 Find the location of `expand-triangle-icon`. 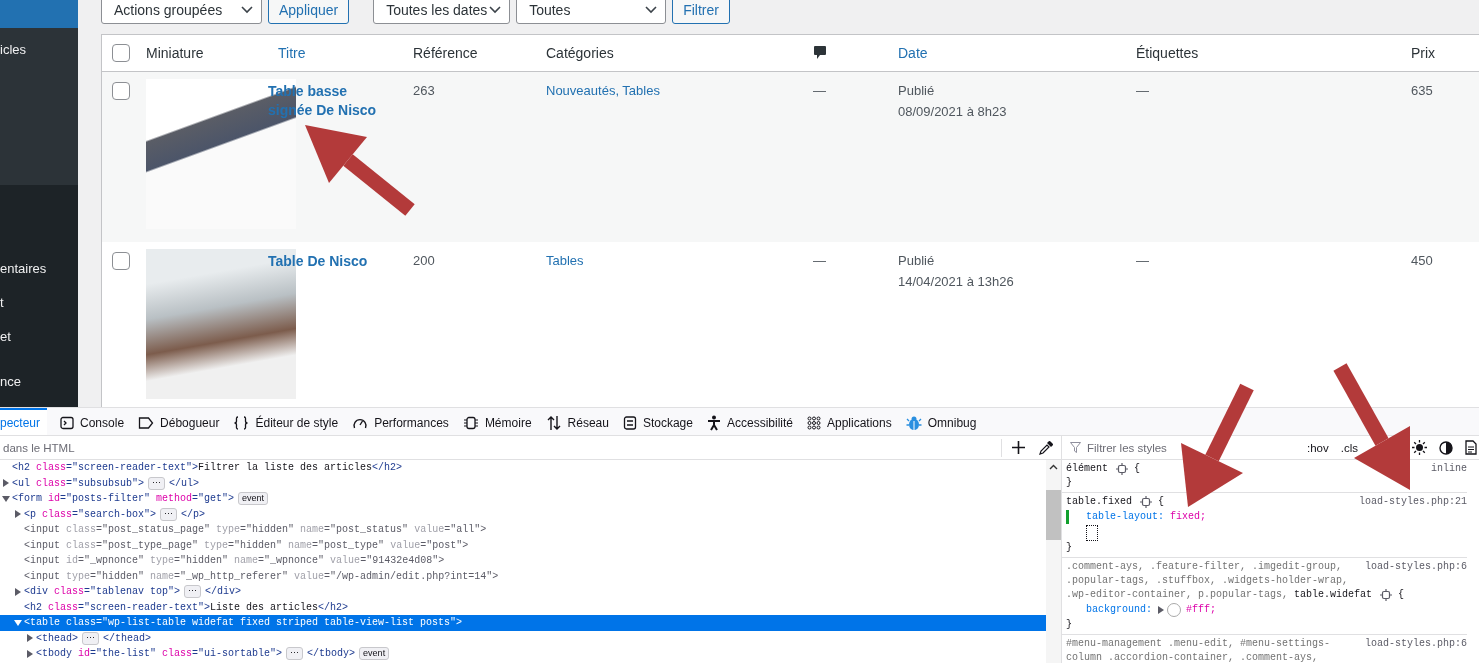

expand-triangle-icon is located at coordinates (1161, 610).